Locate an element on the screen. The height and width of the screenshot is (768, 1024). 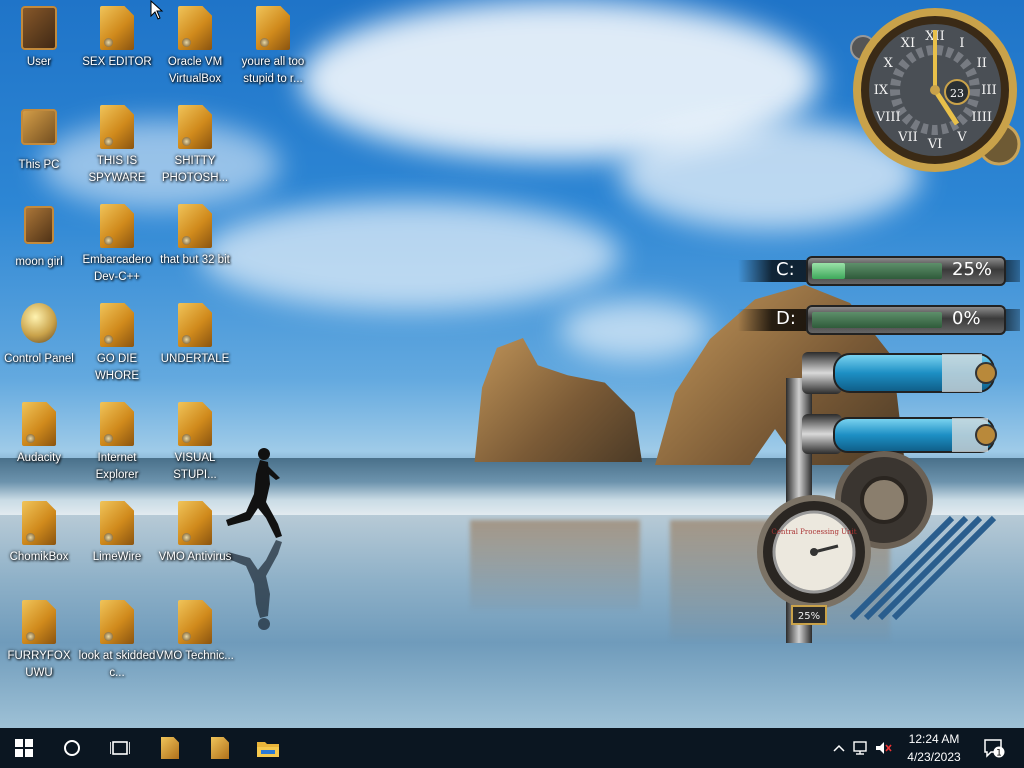
clock-numeral: V is located at coordinates (961, 137).